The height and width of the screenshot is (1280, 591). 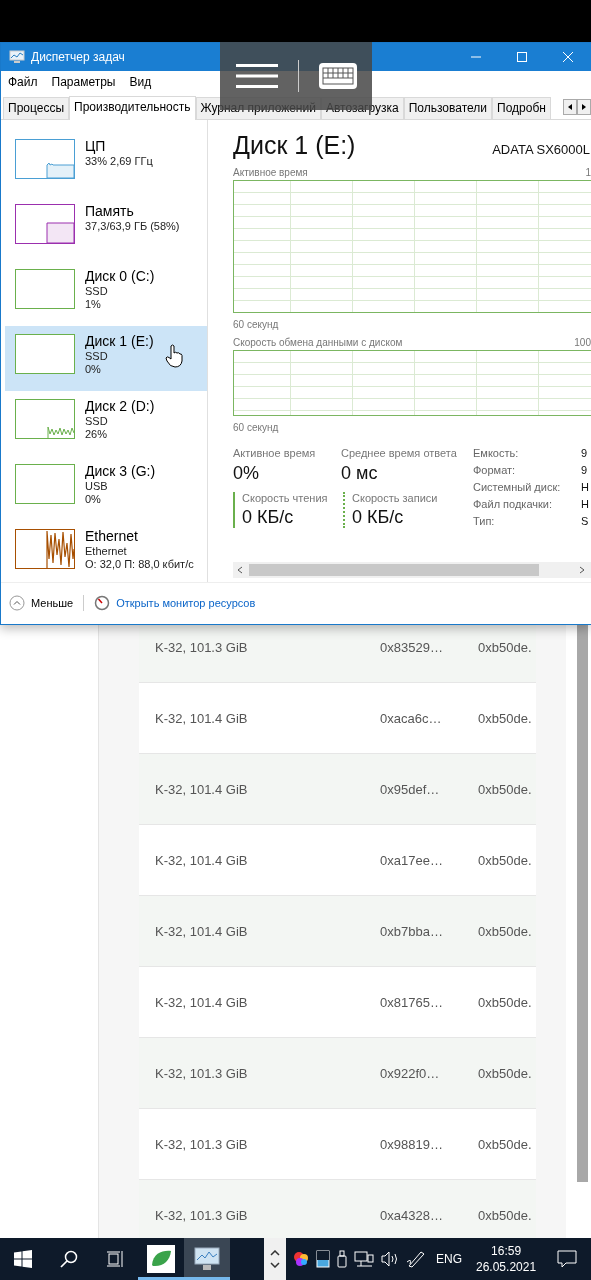 I want to click on speaker-icon, so click(x=390, y=1259).